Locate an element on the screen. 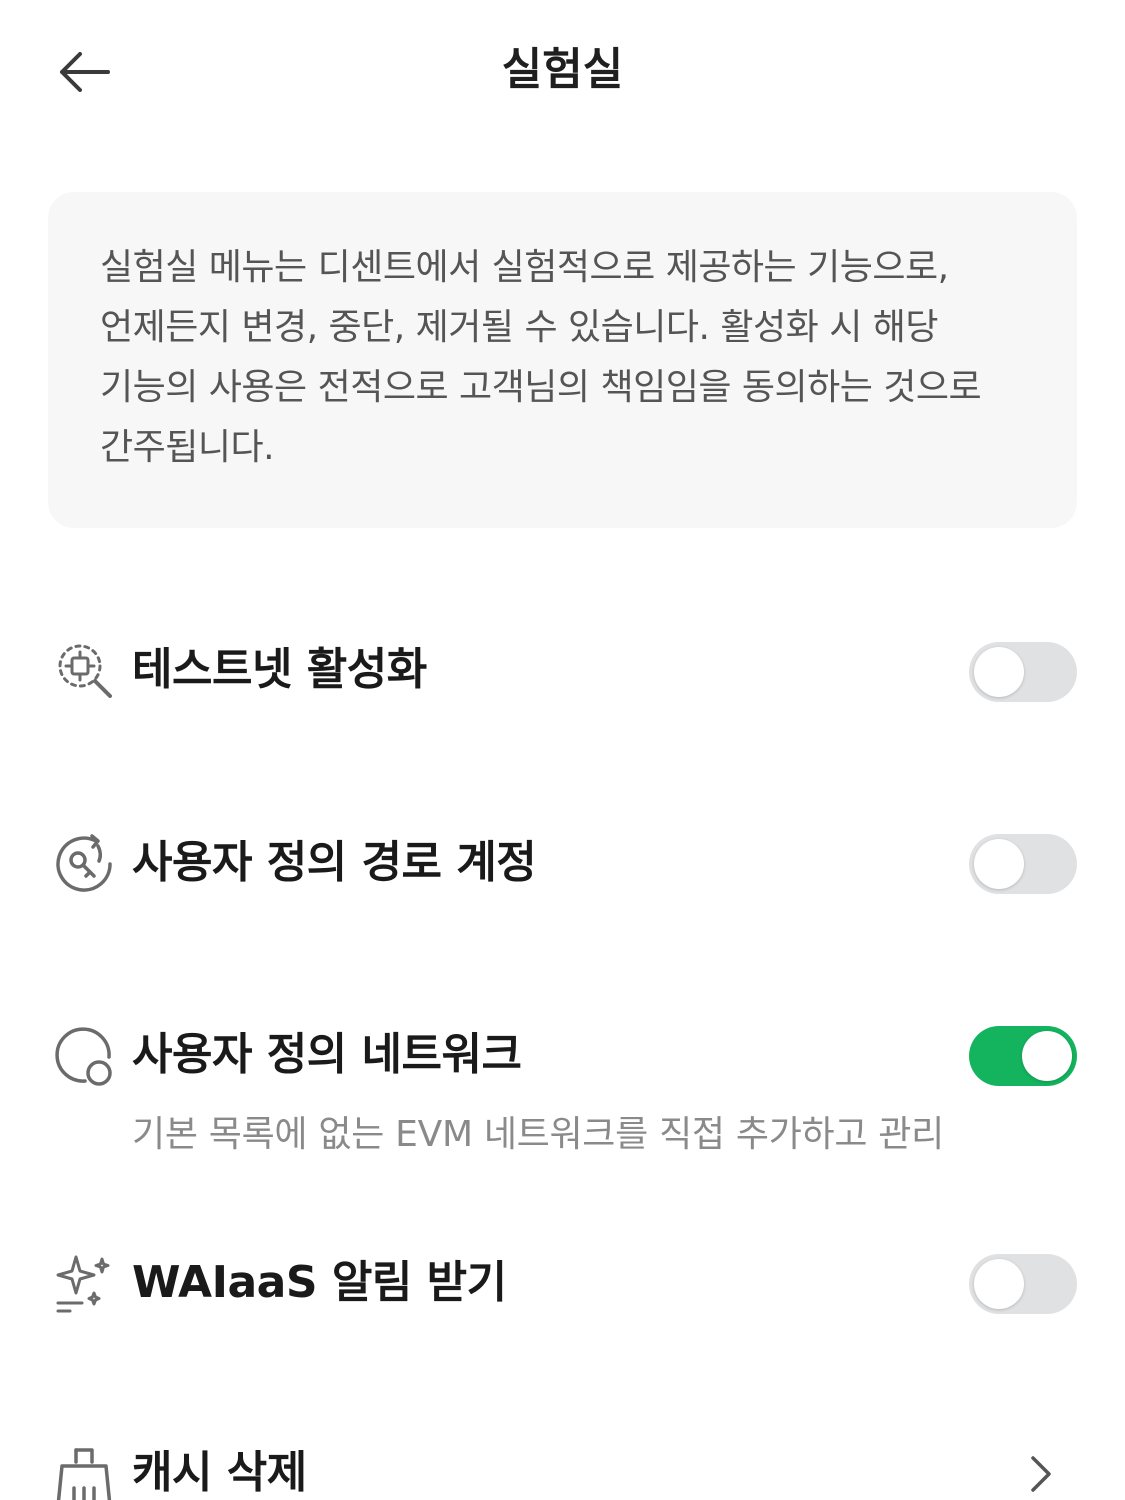 This screenshot has width=1125, height=1500. custom-path-toggle is located at coordinates (1023, 864).